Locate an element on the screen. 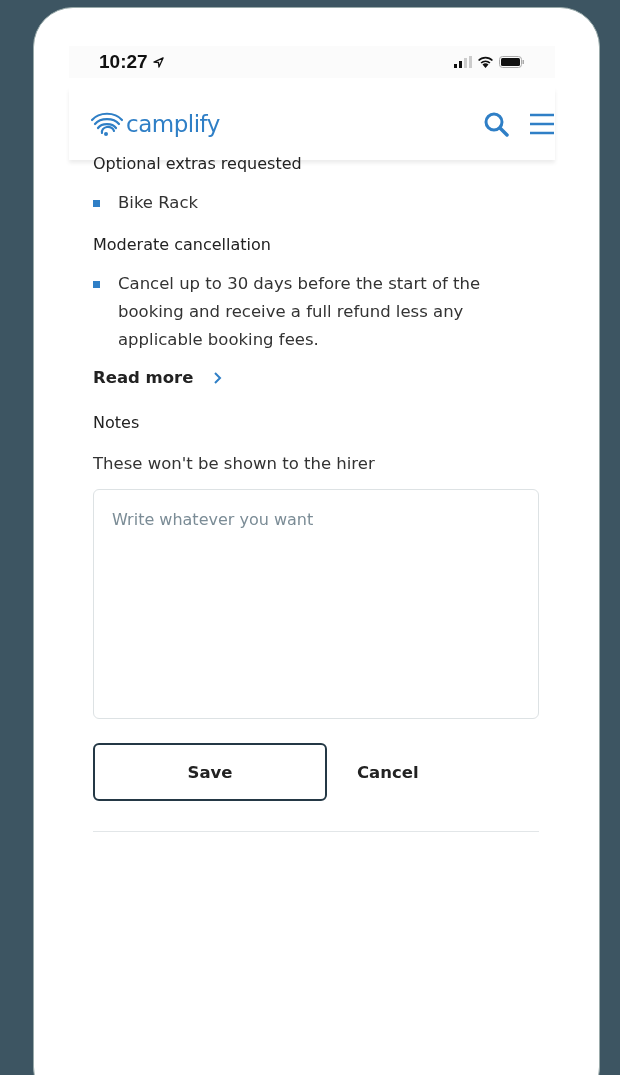 The image size is (620, 1075). status-time: 10:27 is located at coordinates (123, 62).